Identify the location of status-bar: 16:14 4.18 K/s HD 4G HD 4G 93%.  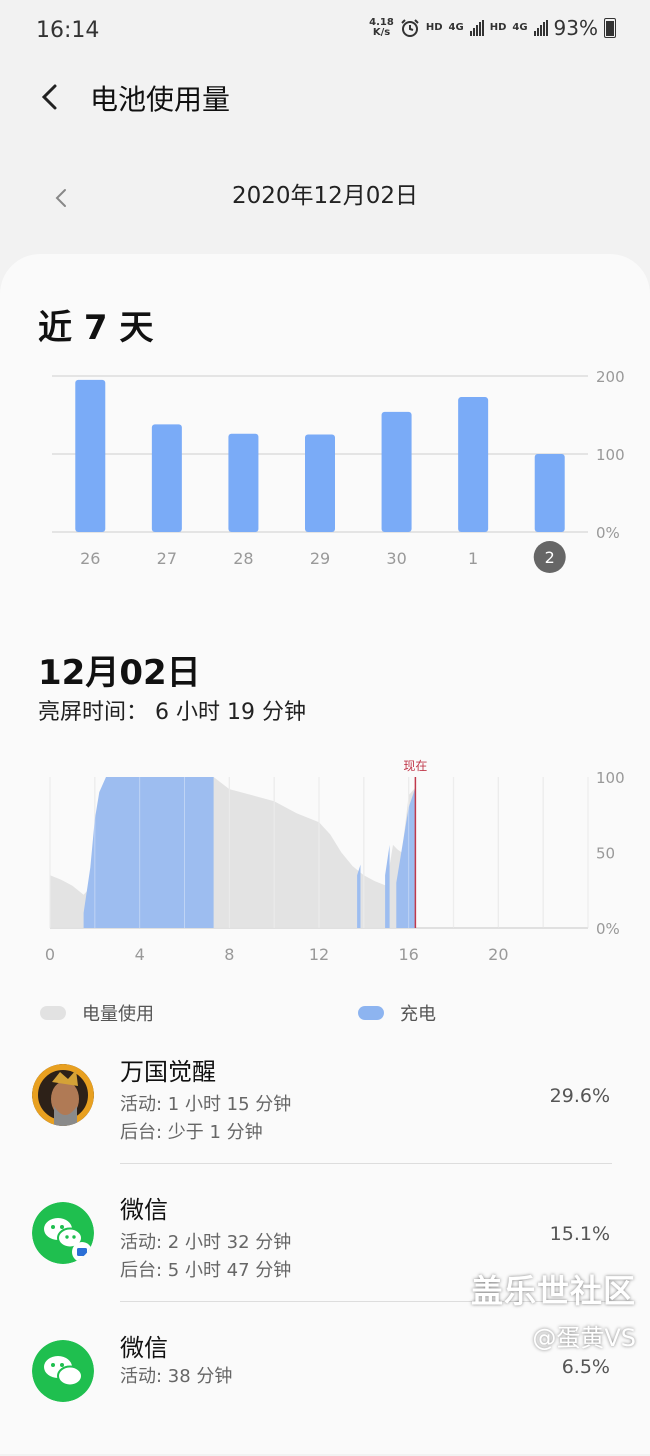
(325, 31).